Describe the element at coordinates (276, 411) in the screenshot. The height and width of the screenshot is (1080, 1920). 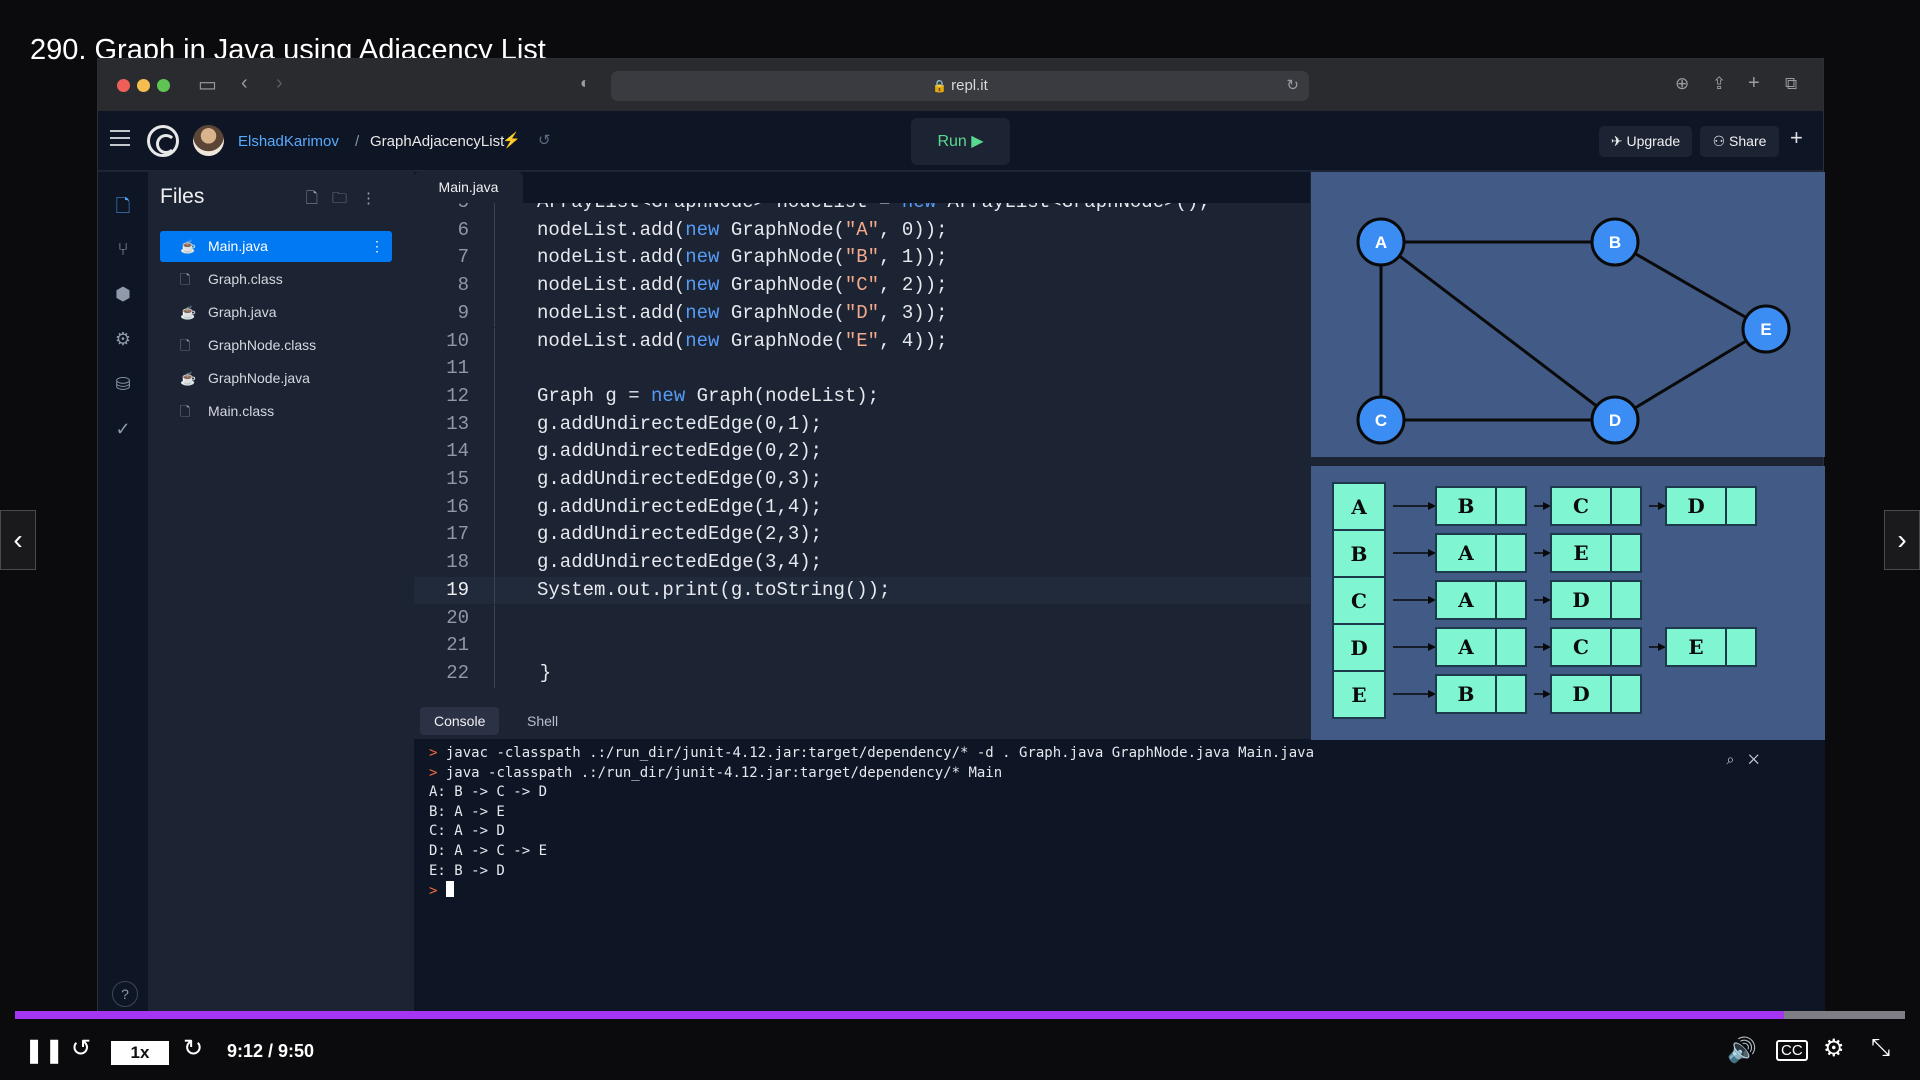
I see `file-item: 🗋 Main.class` at that location.